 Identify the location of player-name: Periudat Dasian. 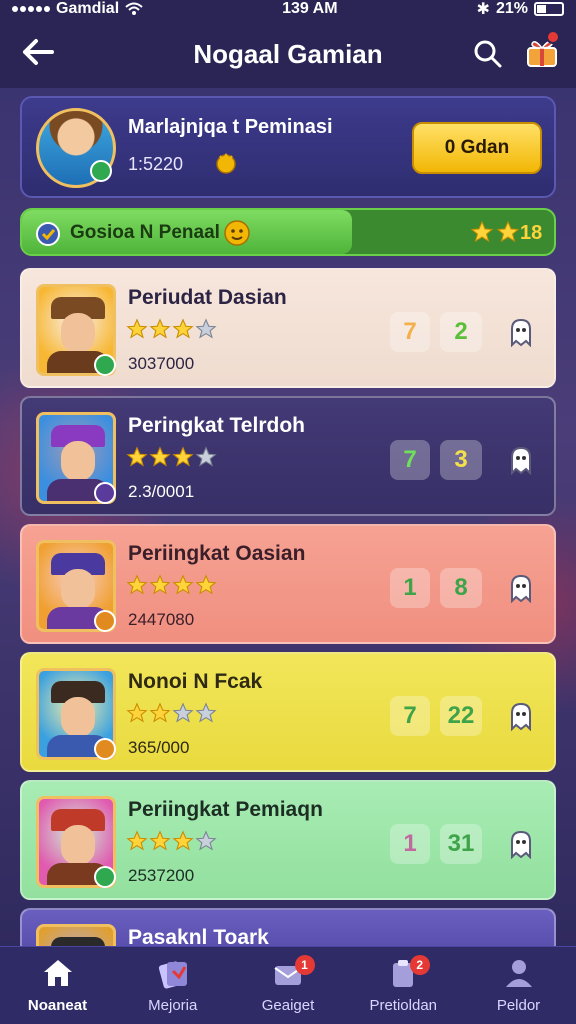
(207, 297).